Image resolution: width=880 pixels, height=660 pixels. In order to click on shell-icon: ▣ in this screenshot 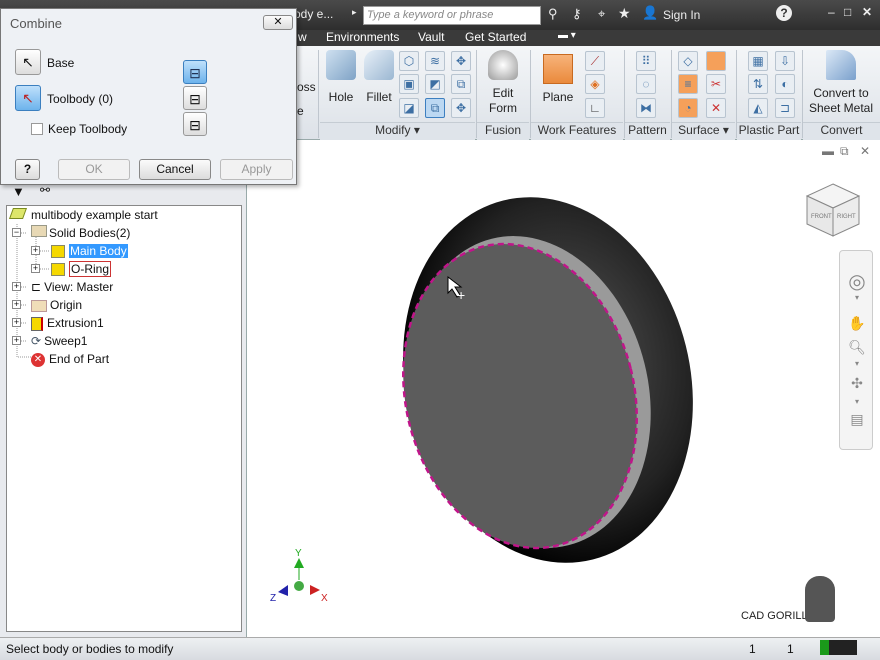, I will do `click(409, 84)`.